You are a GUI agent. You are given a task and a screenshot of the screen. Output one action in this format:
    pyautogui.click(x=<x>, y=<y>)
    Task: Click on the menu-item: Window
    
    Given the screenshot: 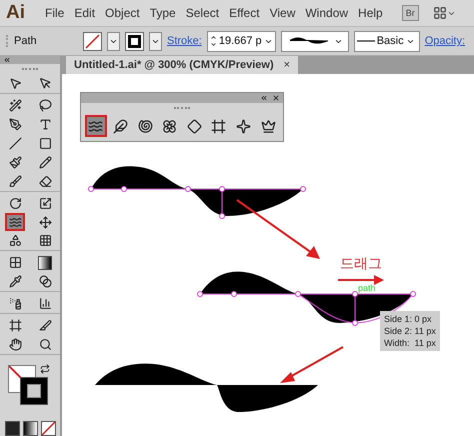 What is the action you would take?
    pyautogui.click(x=327, y=13)
    